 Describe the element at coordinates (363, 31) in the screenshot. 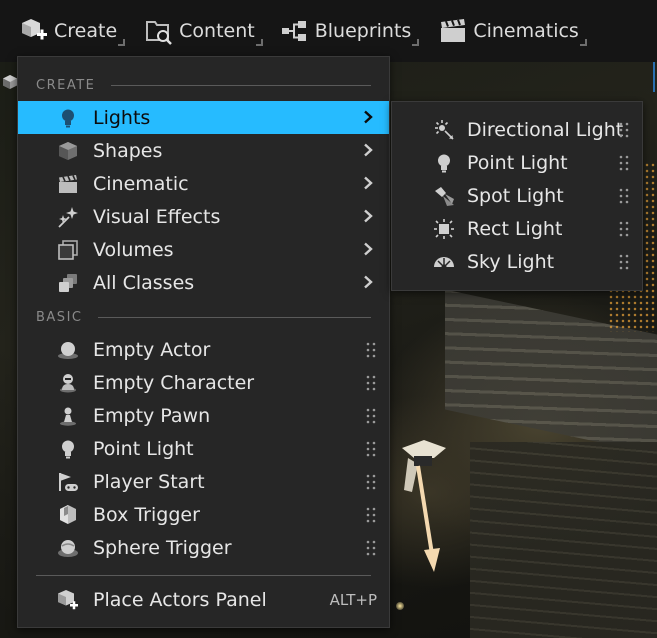

I see `toolbar-blueprints-label: Blueprints` at that location.